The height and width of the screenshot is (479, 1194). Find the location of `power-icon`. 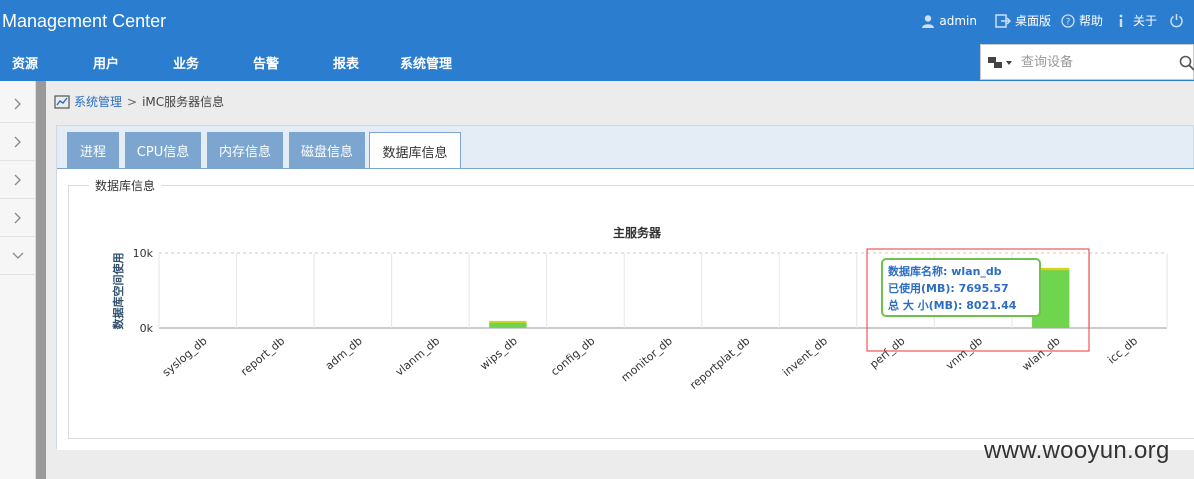

power-icon is located at coordinates (1176, 21).